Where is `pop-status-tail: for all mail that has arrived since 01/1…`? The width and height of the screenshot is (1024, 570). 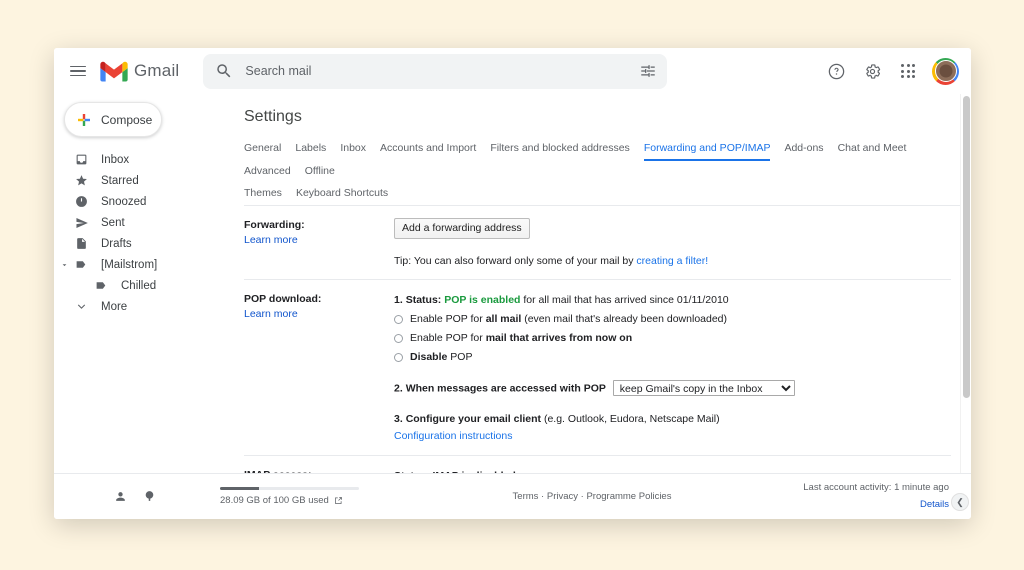 pop-status-tail: for all mail that has arrived since 01/1… is located at coordinates (626, 300).